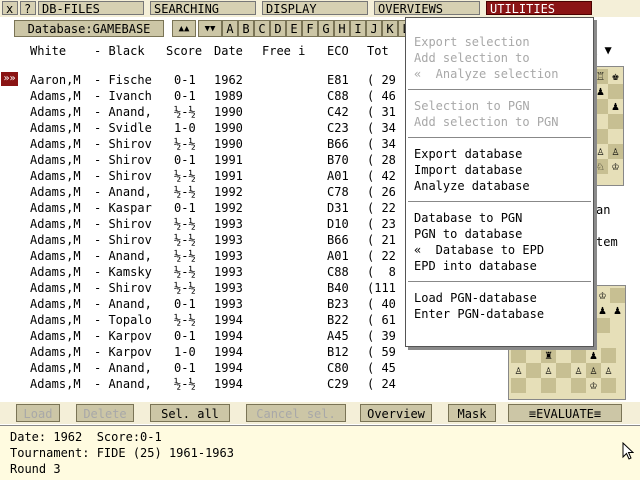 This screenshot has width=640, height=480. Describe the element at coordinates (246, 28) in the screenshot. I see `letter-b-button: B` at that location.